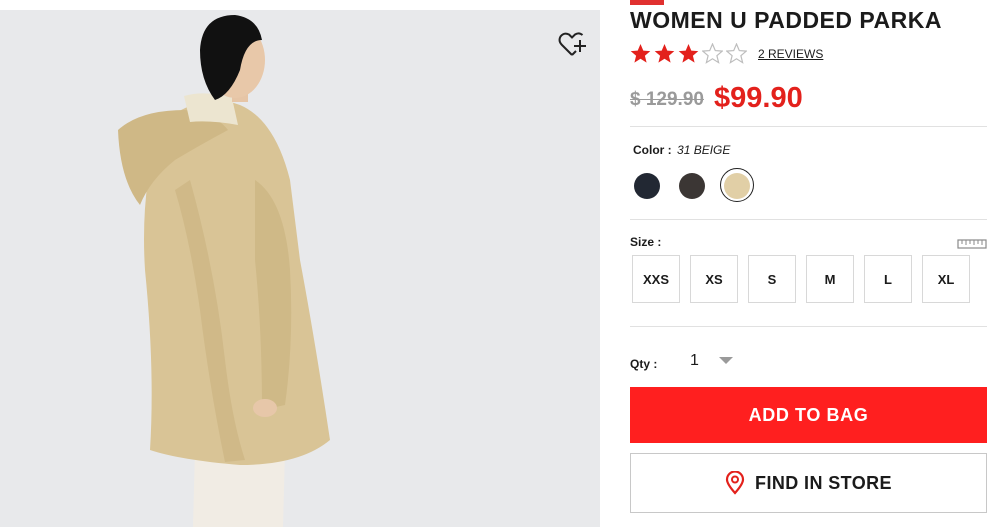  Describe the element at coordinates (772, 279) in the screenshot. I see `size-option-s: S` at that location.